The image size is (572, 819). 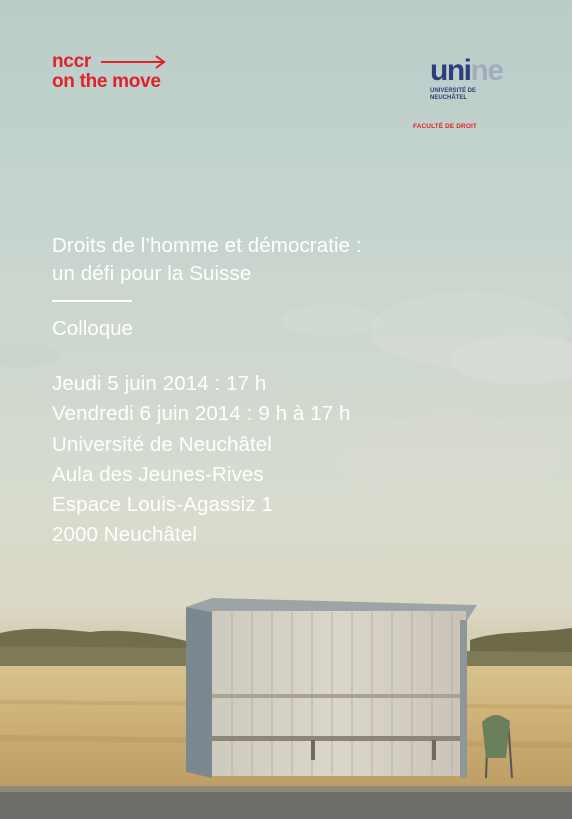 What do you see at coordinates (158, 474) in the screenshot?
I see `venue-hall: Aula des Jeunes-Rives` at bounding box center [158, 474].